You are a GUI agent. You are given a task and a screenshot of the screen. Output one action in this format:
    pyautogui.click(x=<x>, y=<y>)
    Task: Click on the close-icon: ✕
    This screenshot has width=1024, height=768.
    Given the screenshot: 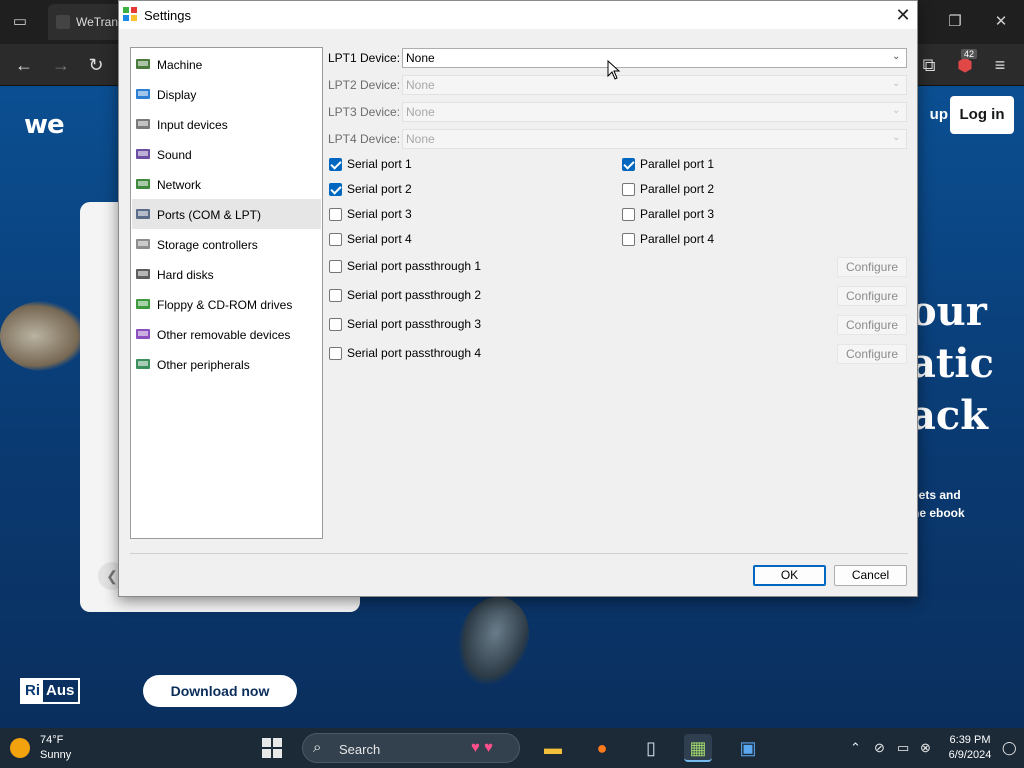 What is the action you would take?
    pyautogui.click(x=903, y=15)
    